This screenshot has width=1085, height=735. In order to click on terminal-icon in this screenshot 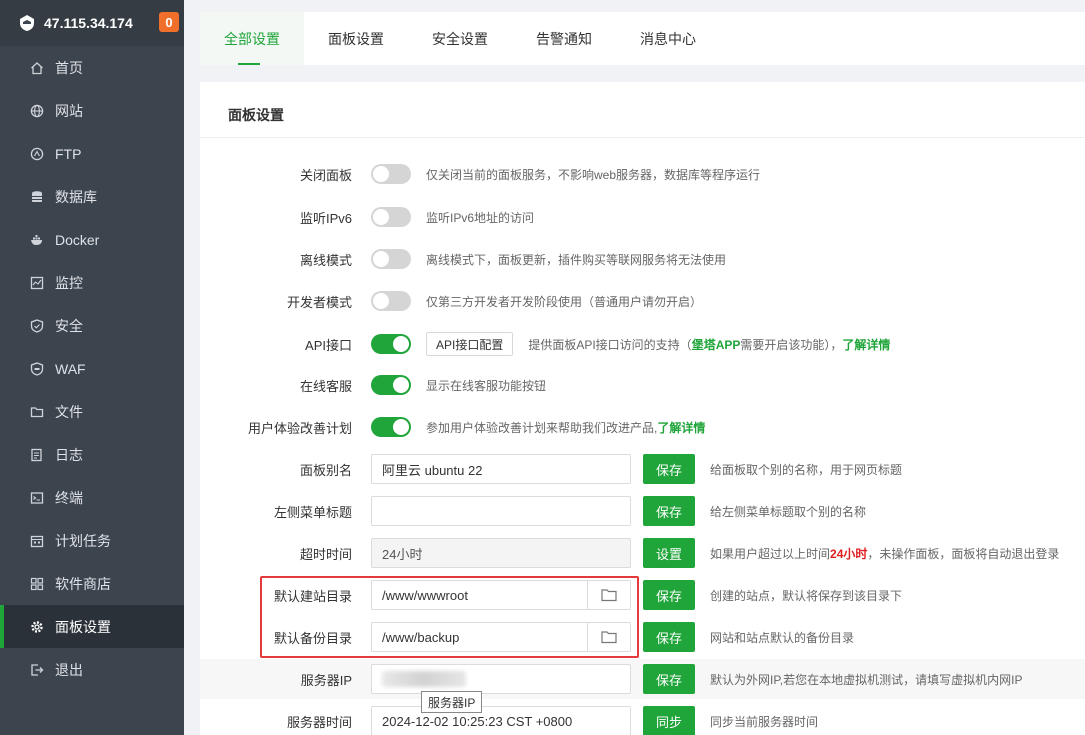, I will do `click(37, 498)`.